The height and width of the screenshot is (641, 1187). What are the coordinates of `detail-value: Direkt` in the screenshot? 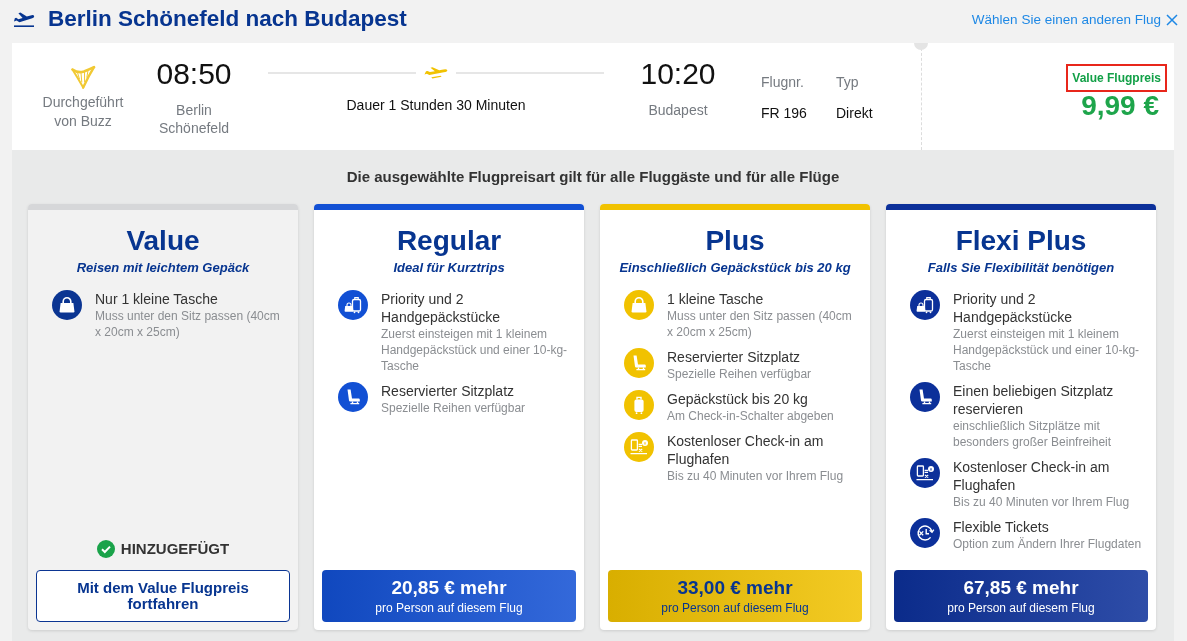 It's located at (855, 113).